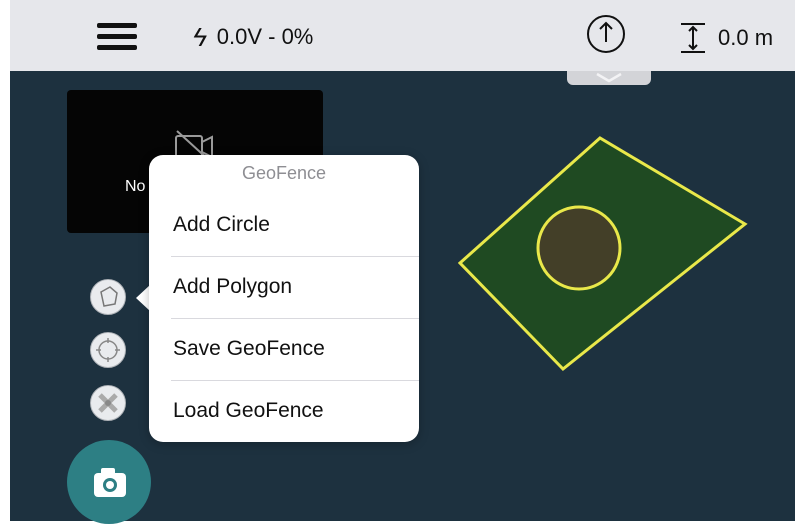 This screenshot has height=529, width=795. I want to click on circle-target-icon, so click(108, 350).